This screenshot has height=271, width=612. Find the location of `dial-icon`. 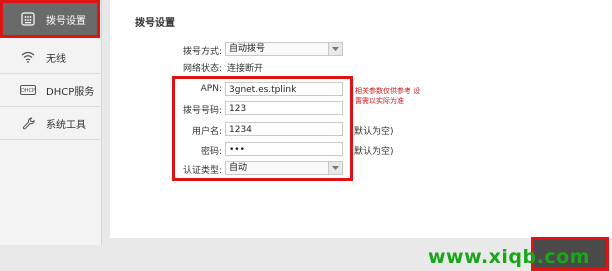

dial-icon is located at coordinates (28, 19).